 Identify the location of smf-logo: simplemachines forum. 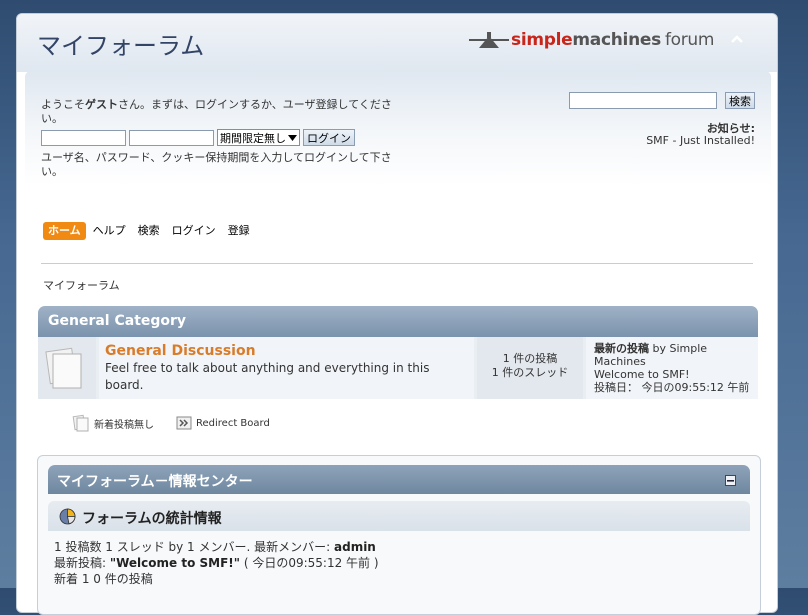
(591, 40).